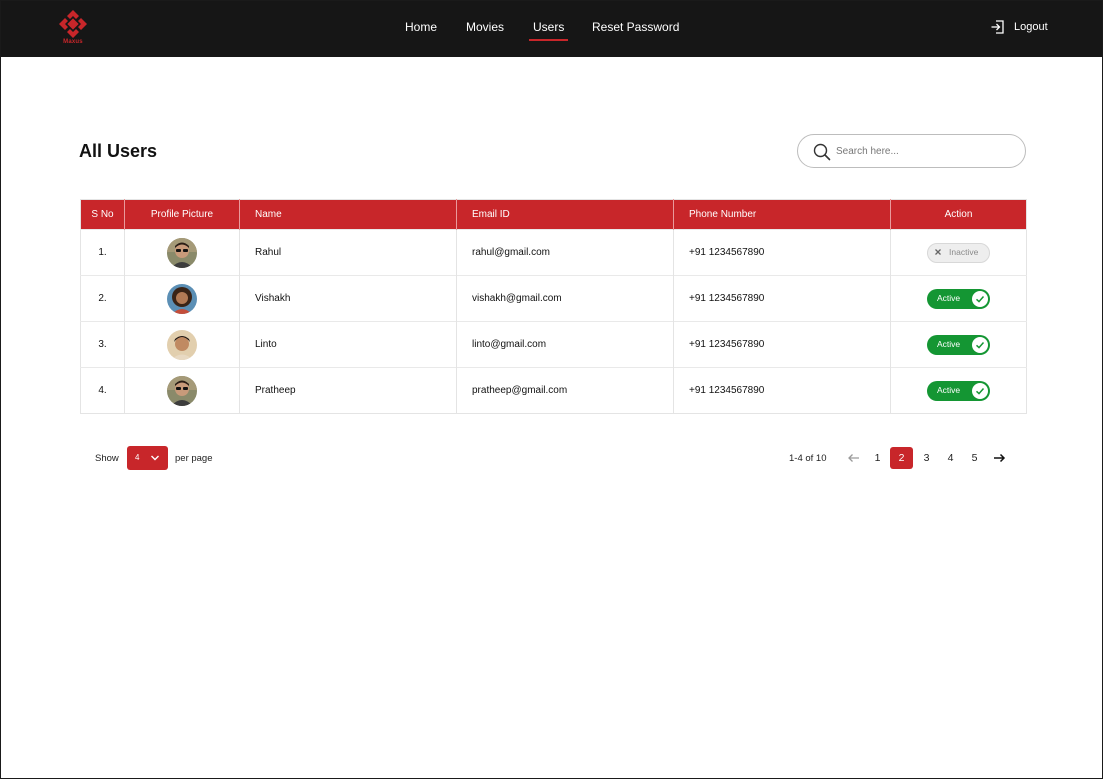 The height and width of the screenshot is (779, 1103). Describe the element at coordinates (348, 252) in the screenshot. I see `cell-name: Rahul` at that location.